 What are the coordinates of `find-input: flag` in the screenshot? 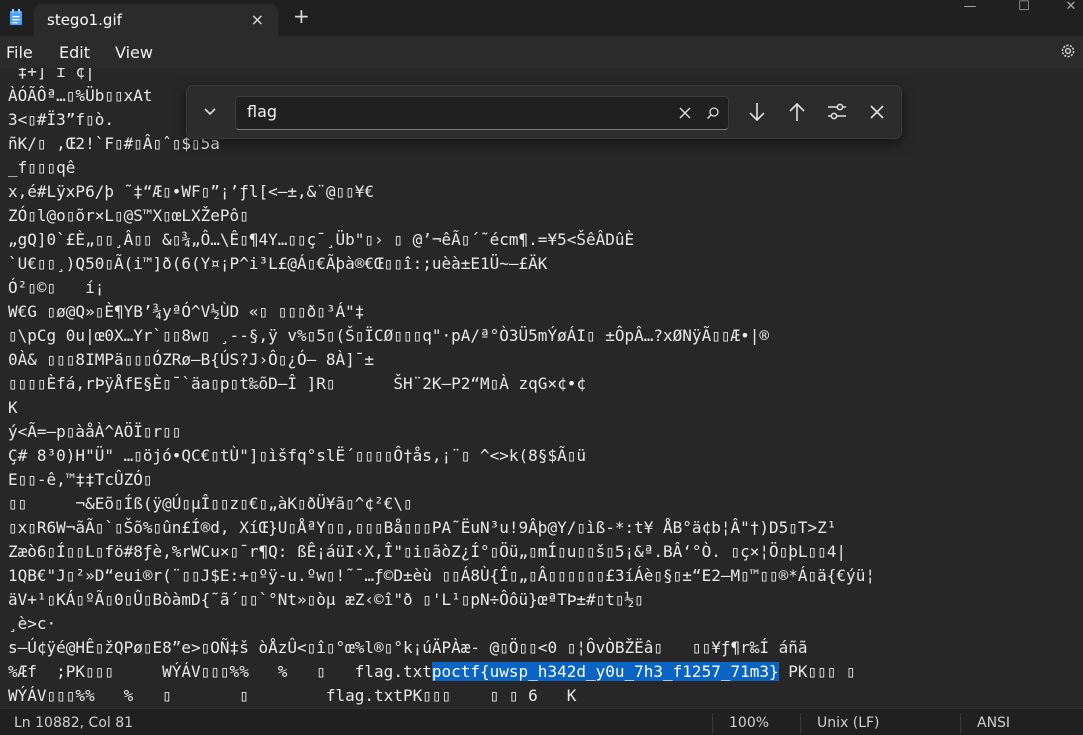 It's located at (482, 113).